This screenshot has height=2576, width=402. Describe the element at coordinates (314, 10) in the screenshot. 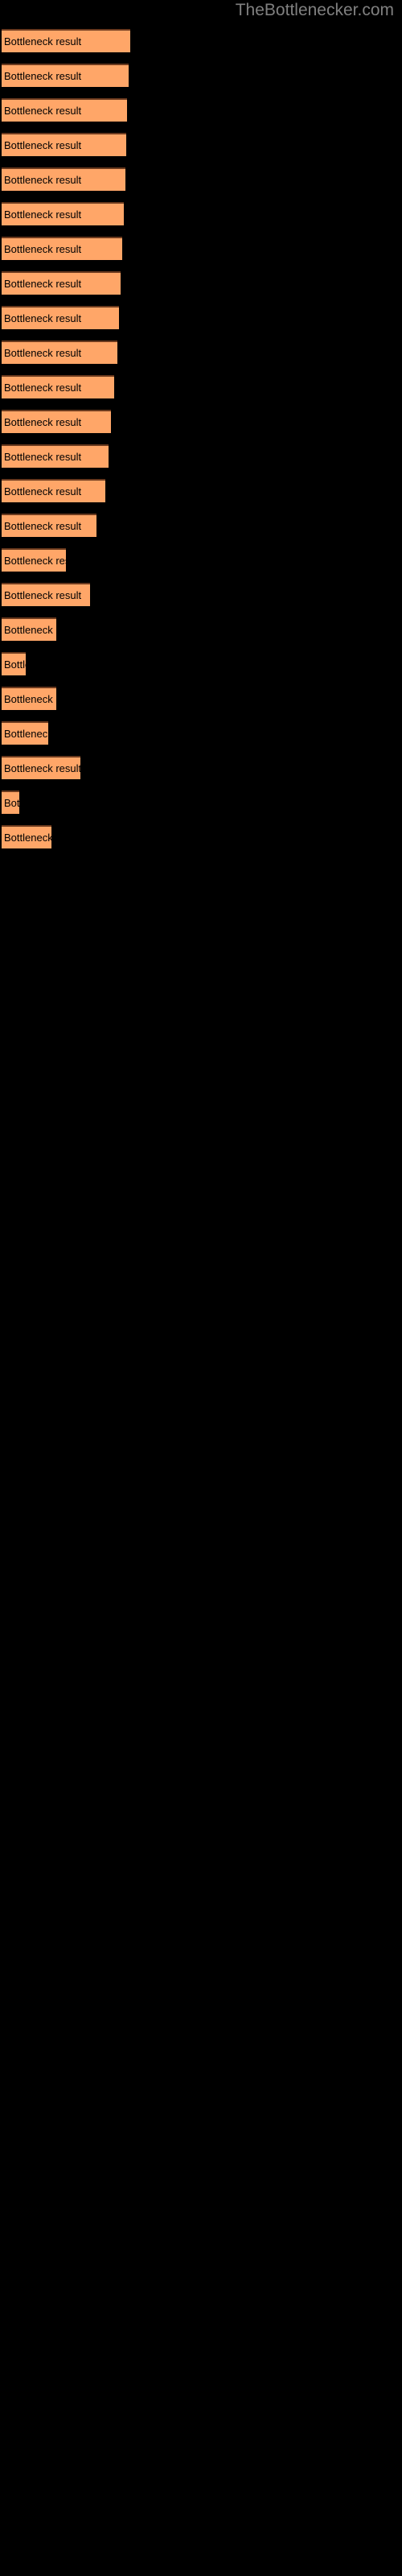

I see `site-title: TheBottlenecker.com` at that location.